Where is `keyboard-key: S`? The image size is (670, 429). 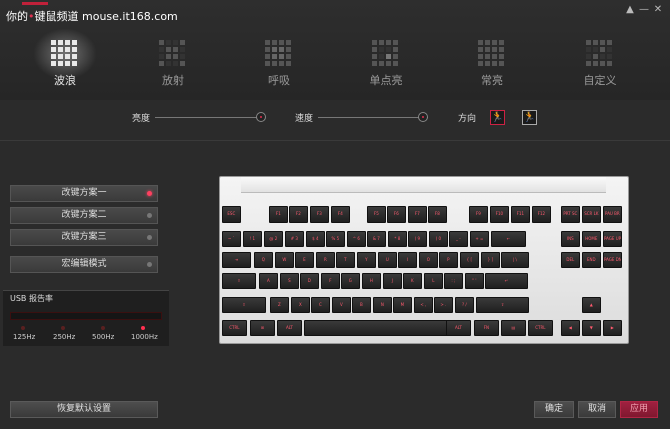 keyboard-key: S is located at coordinates (289, 281).